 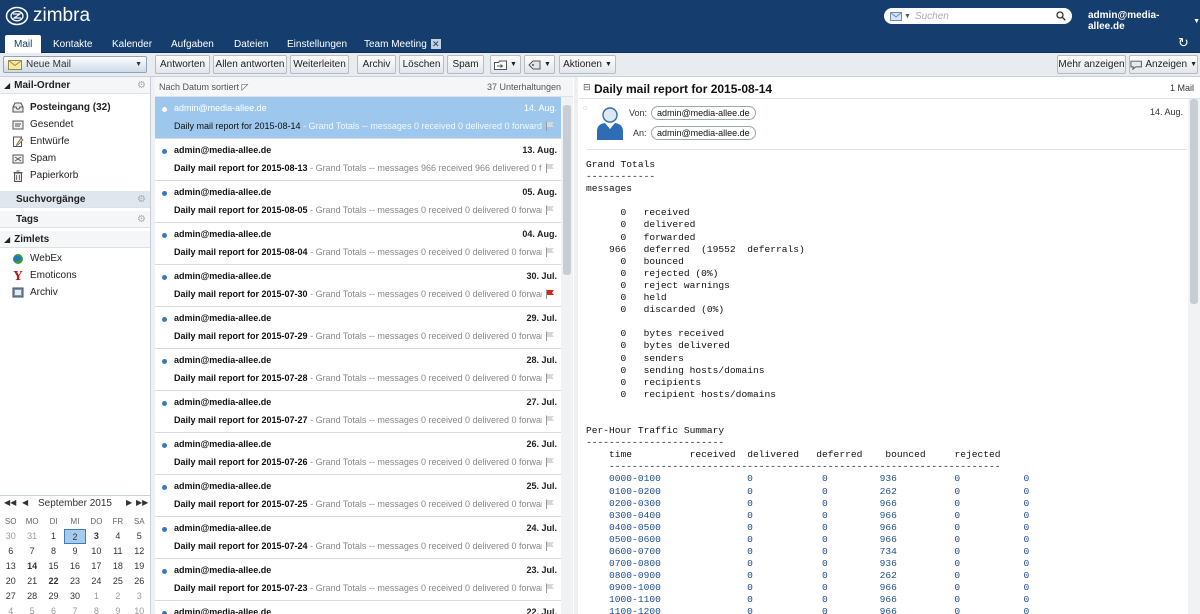 What do you see at coordinates (74, 581) in the screenshot?
I see `calendar-day: 23` at bounding box center [74, 581].